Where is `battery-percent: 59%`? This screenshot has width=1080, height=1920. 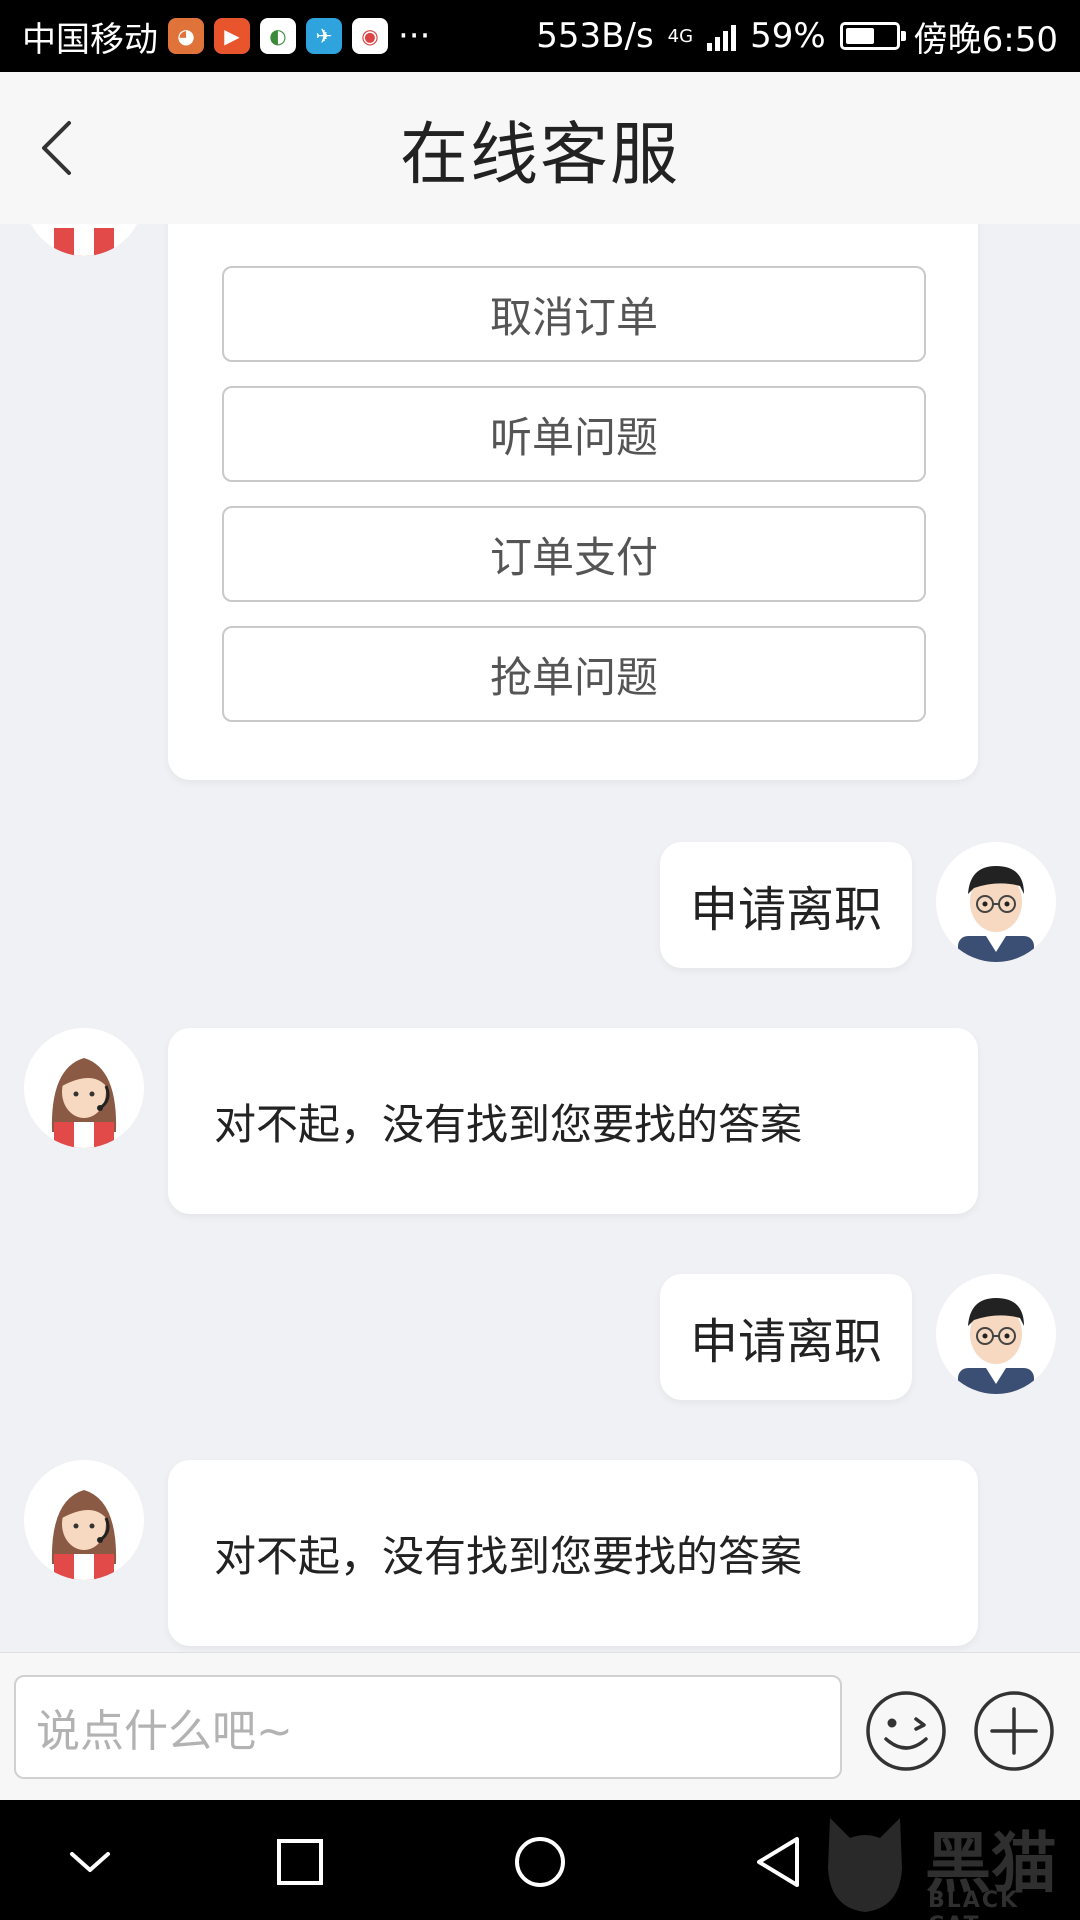
battery-percent: 59% is located at coordinates (788, 36).